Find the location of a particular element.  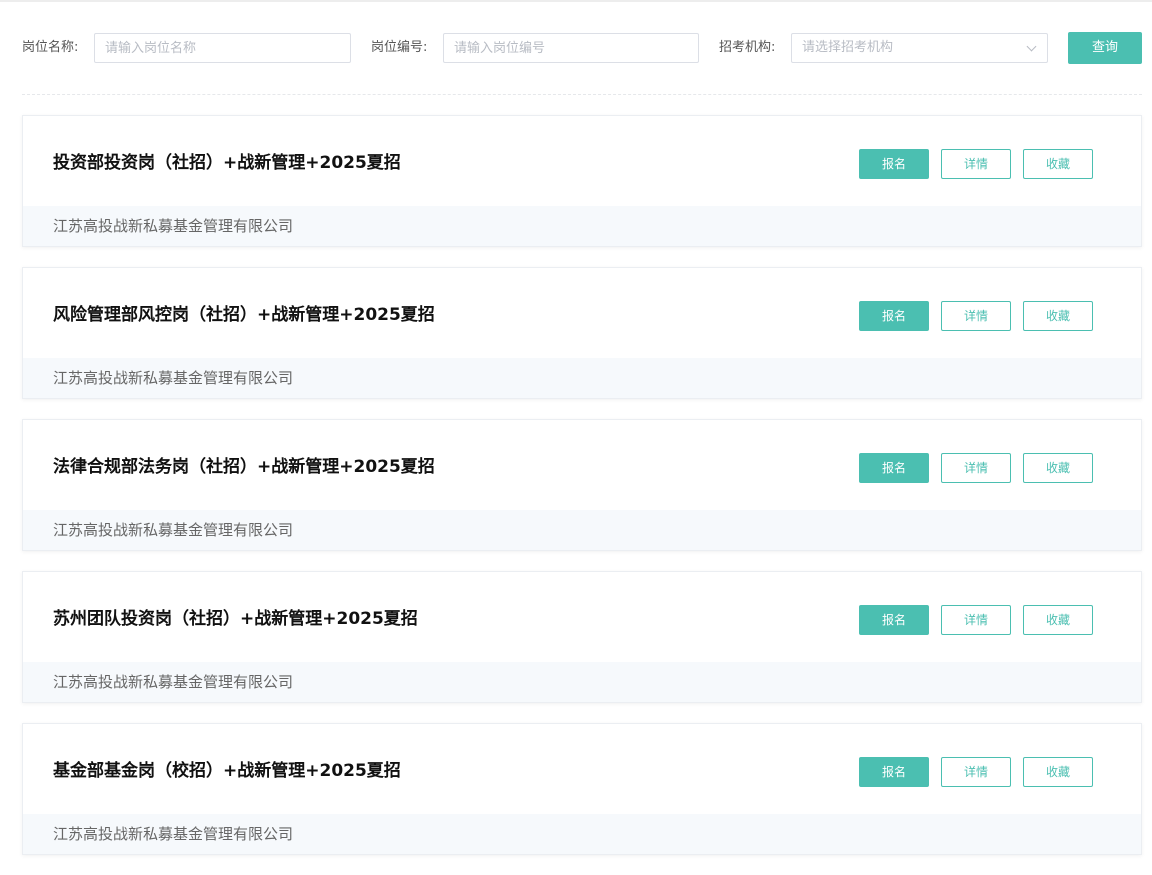

position-name-label: 岗位名称: is located at coordinates (50, 47).